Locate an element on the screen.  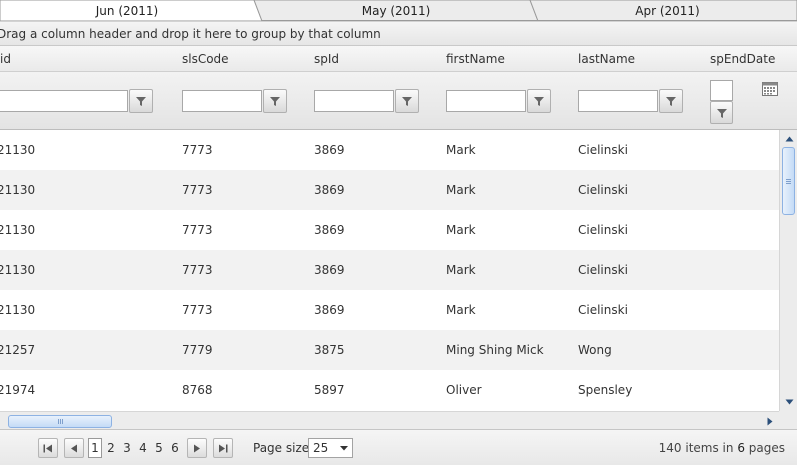
pager-info: 140 items in 6 pages is located at coordinates (722, 448).